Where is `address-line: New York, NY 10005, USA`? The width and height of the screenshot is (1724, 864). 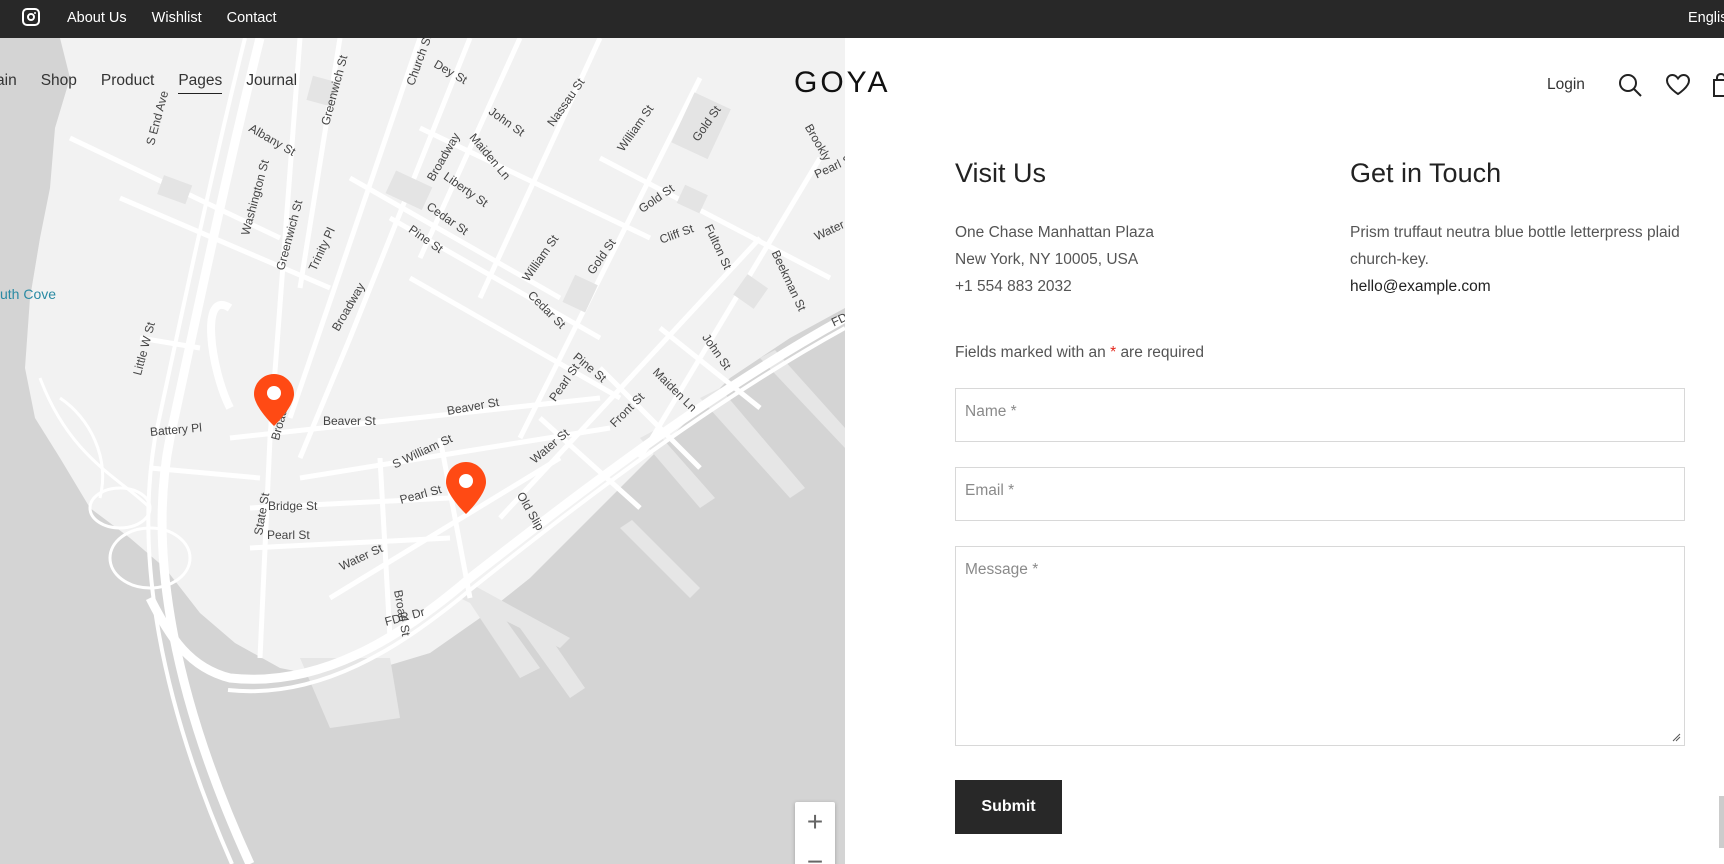
address-line: New York, NY 10005, USA is located at coordinates (1047, 259).